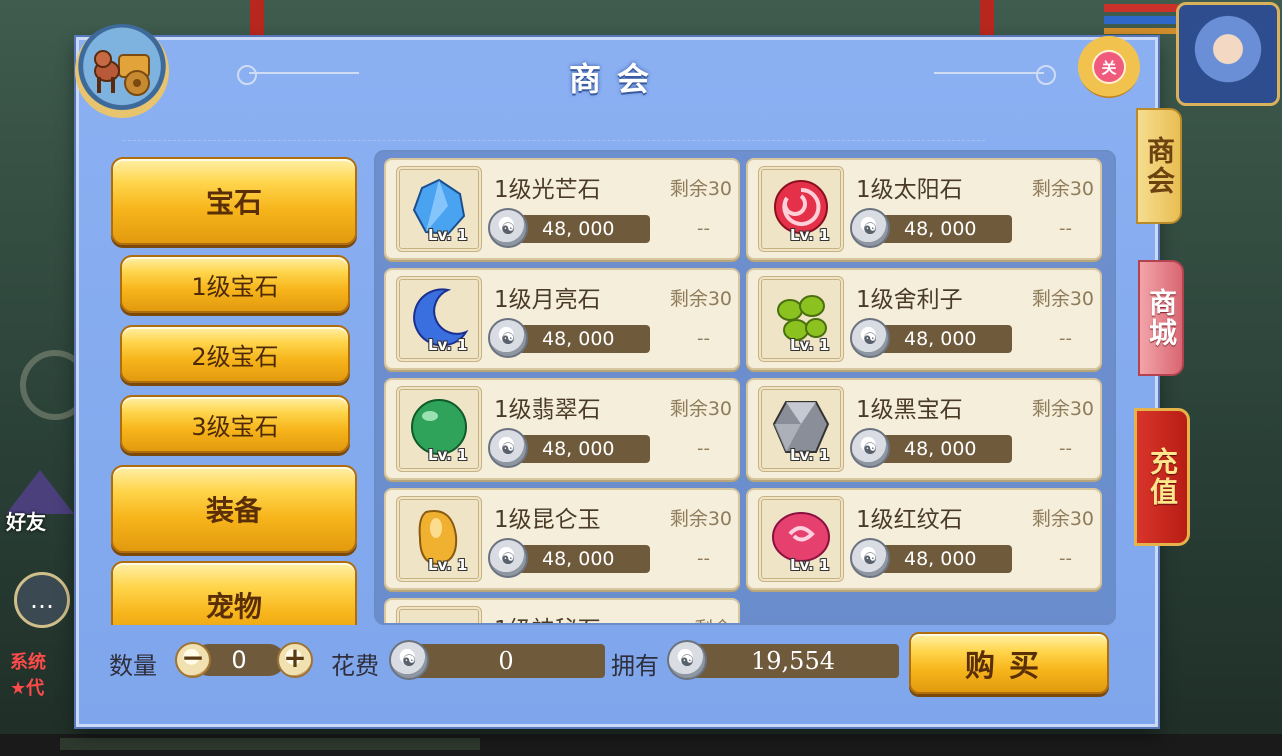  Describe the element at coordinates (562, 209) in the screenshot. I see `item-card: Lv. 1 1级光芒石 剩余30 48, 000 ☯ --` at that location.